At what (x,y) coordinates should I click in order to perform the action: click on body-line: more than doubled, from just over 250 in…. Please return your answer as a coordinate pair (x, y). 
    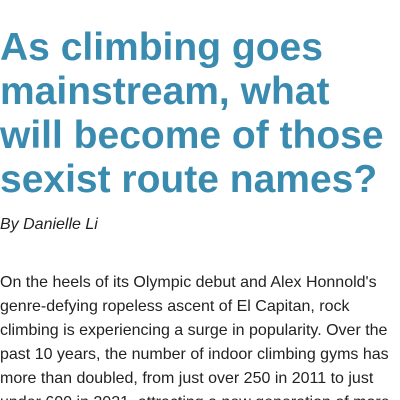
    Looking at the image, I should click on (187, 378).